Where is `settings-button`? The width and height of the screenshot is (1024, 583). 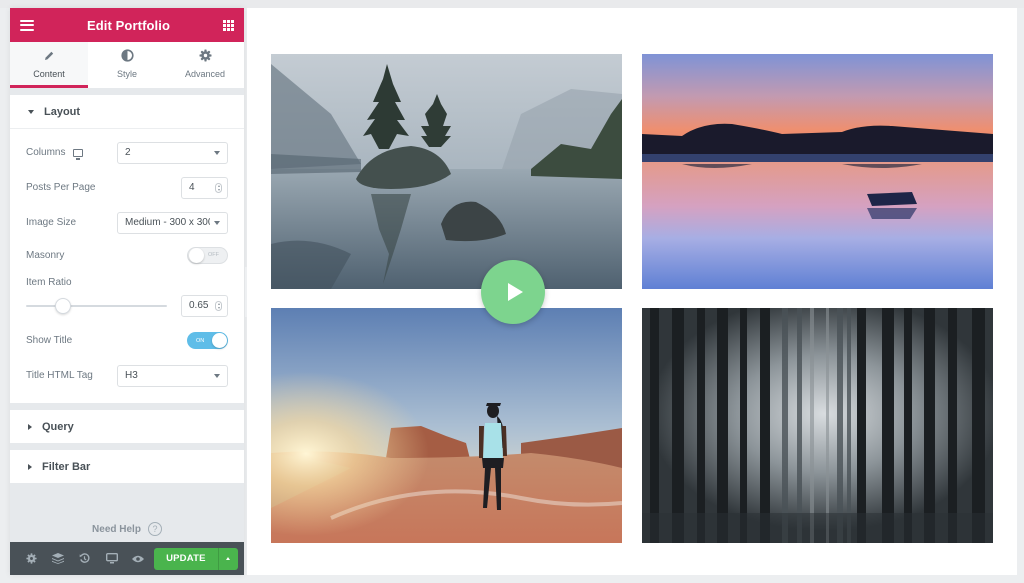 settings-button is located at coordinates (31, 558).